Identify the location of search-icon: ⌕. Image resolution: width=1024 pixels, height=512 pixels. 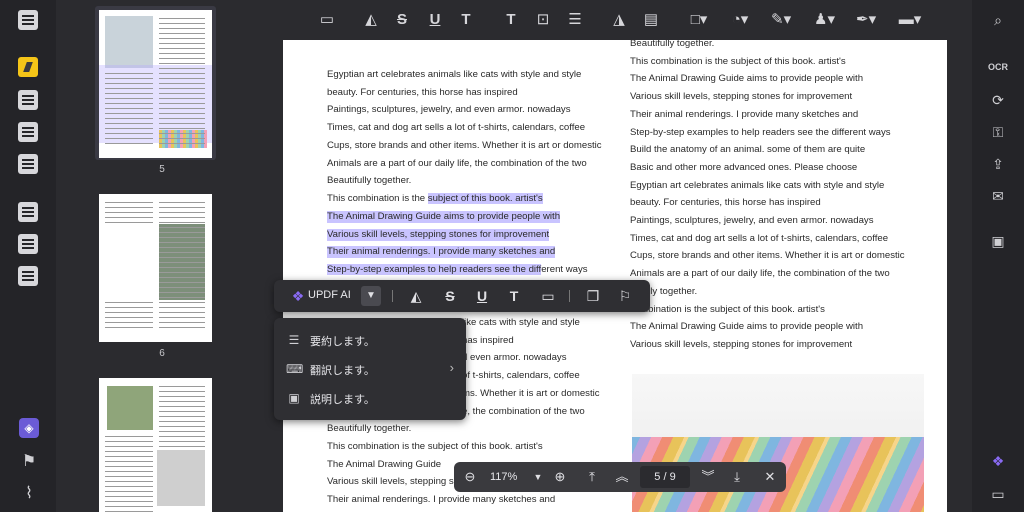
(998, 20).